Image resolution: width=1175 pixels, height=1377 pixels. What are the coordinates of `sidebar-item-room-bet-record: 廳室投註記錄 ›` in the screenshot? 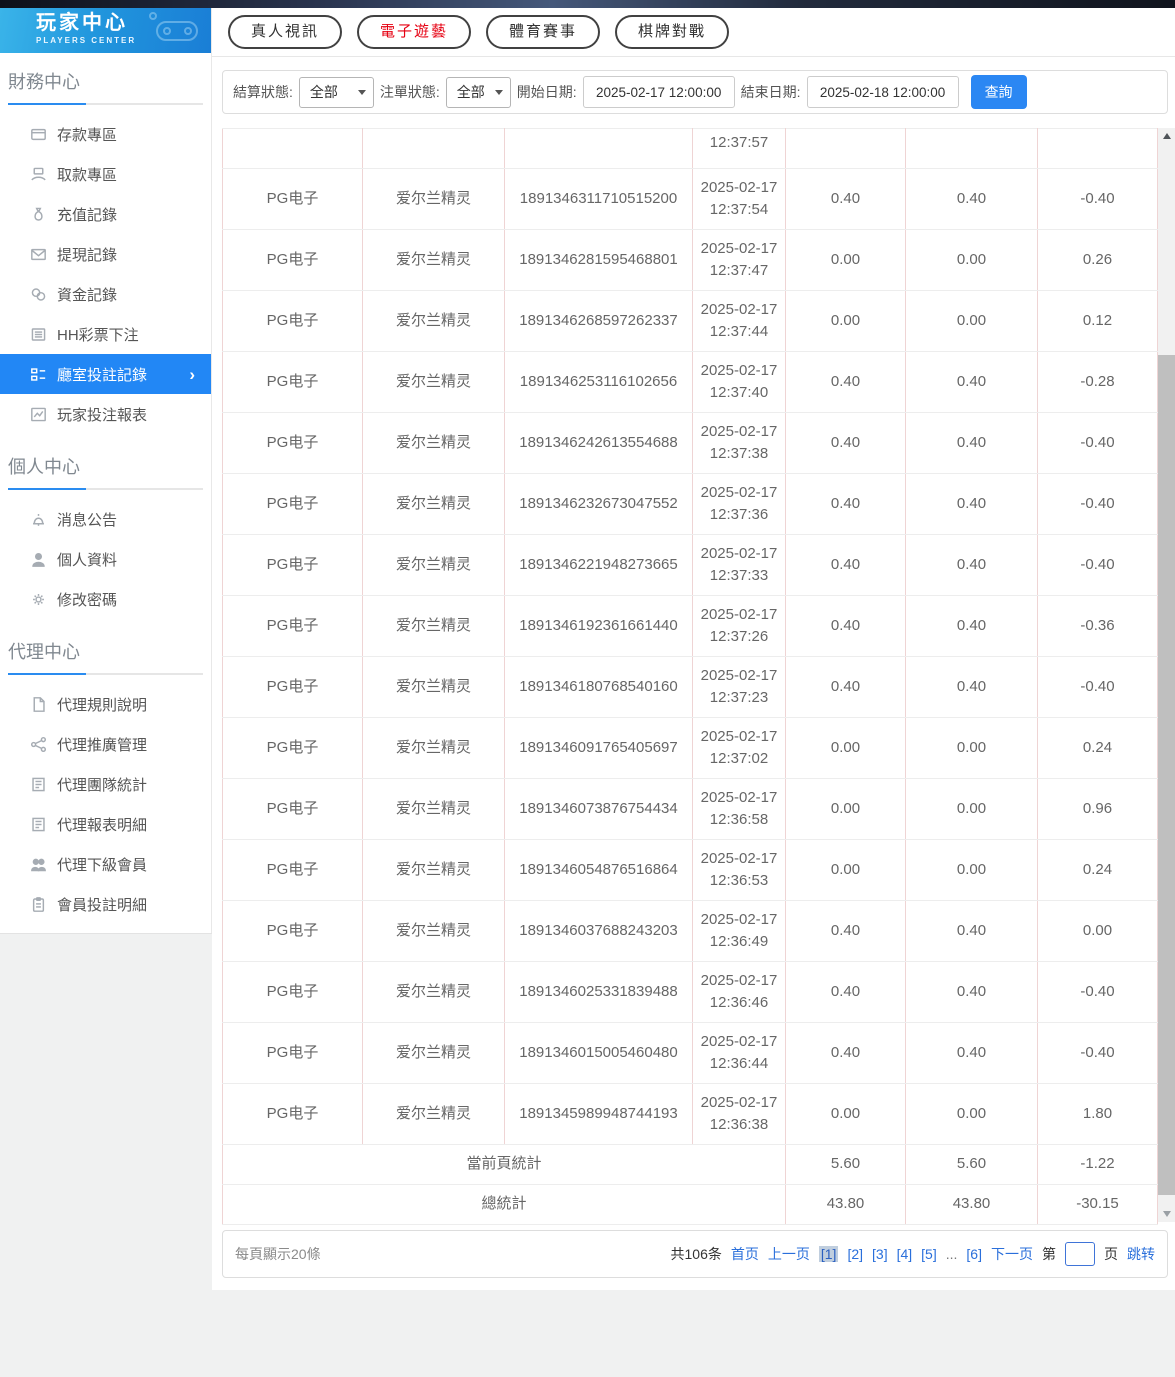 It's located at (105, 374).